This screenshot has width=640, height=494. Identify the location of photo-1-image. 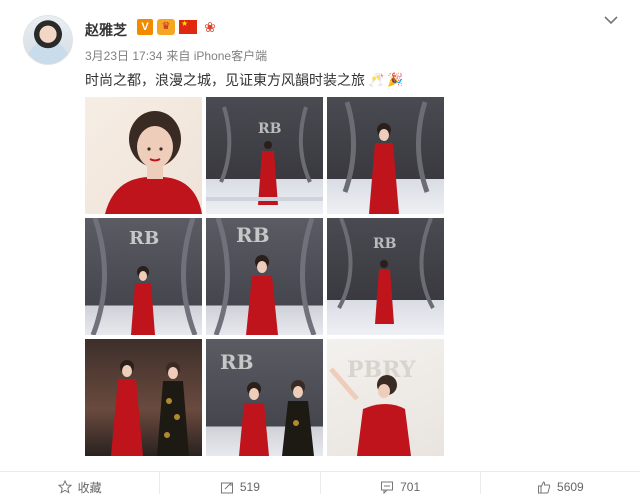
(153, 162).